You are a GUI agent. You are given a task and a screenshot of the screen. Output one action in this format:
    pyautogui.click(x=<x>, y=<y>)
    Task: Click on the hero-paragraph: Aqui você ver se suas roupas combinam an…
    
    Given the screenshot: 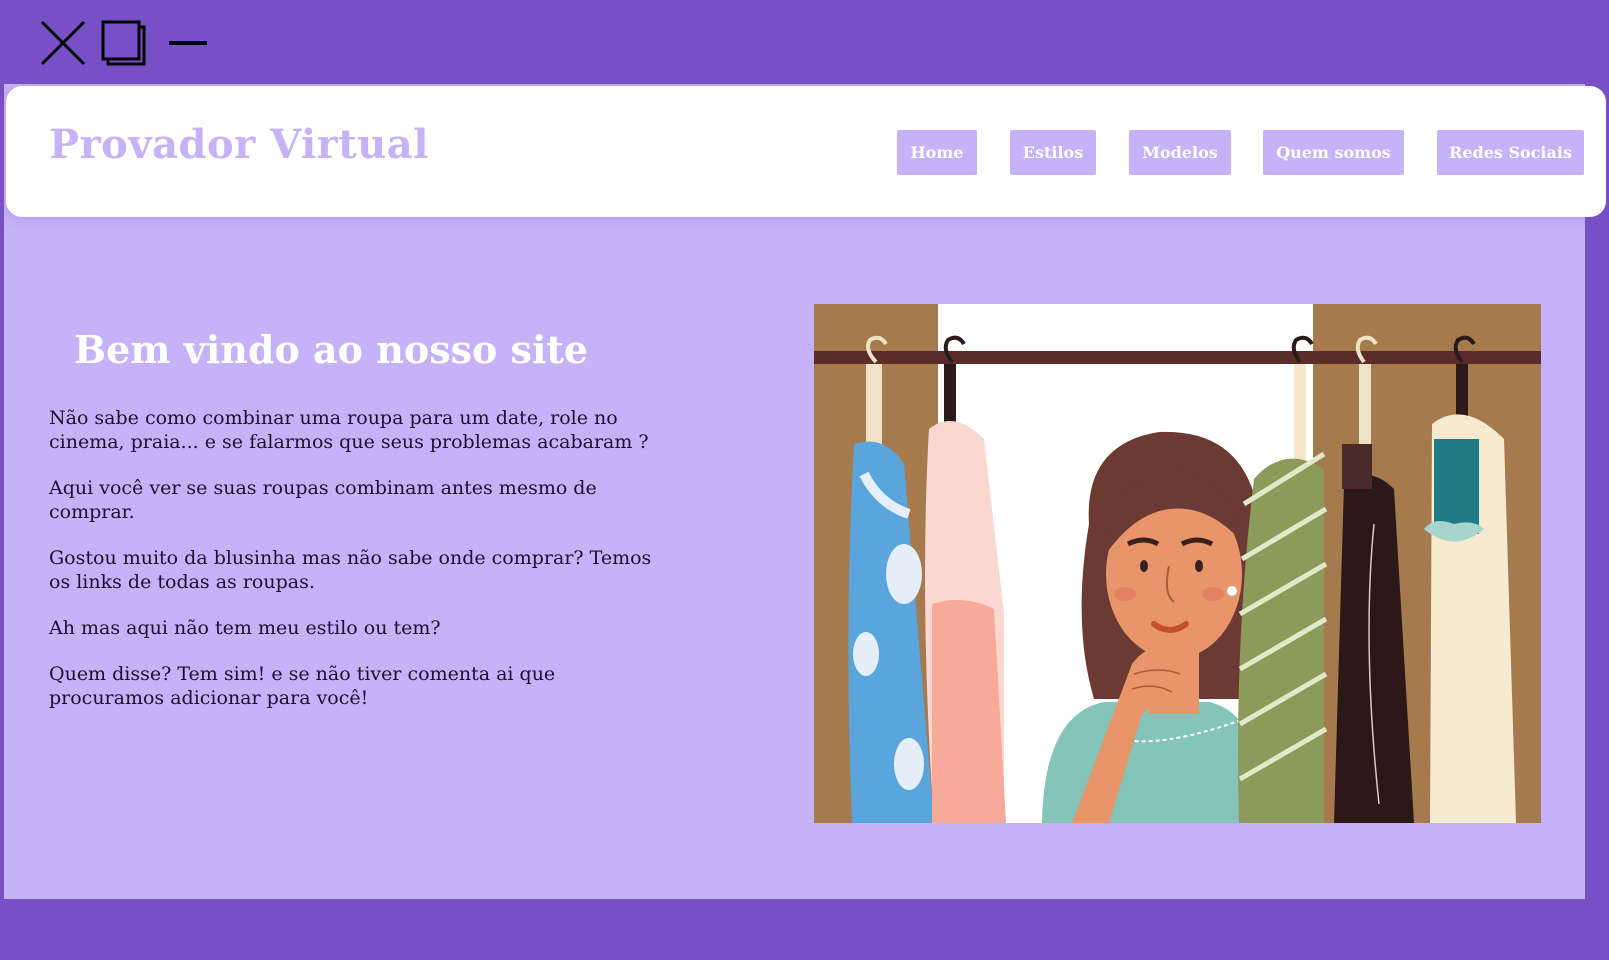 What is the action you would take?
    pyautogui.click(x=323, y=500)
    